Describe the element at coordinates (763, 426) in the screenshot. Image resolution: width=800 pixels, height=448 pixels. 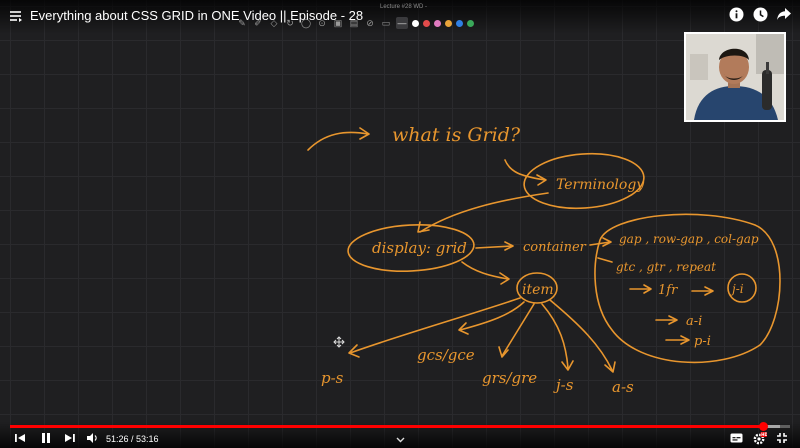
I see `progress-scrubber` at that location.